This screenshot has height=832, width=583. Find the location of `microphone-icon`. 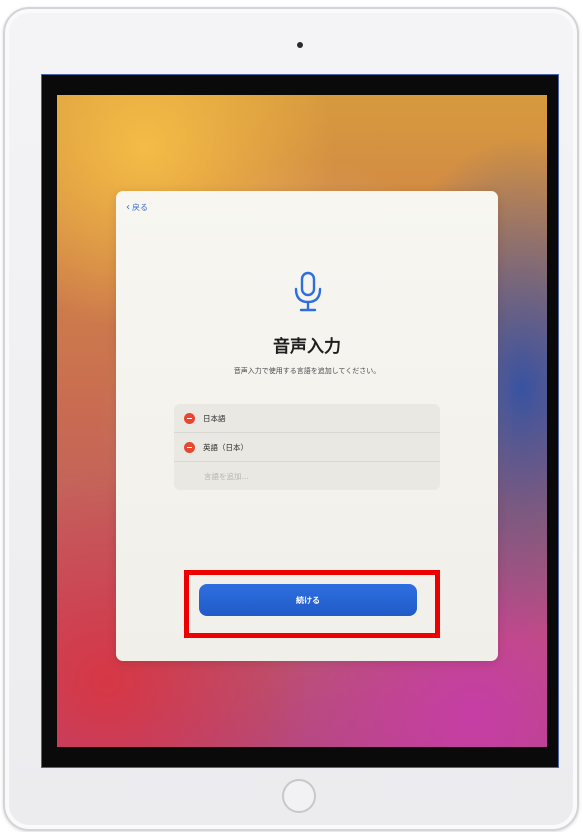

microphone-icon is located at coordinates (308, 291).